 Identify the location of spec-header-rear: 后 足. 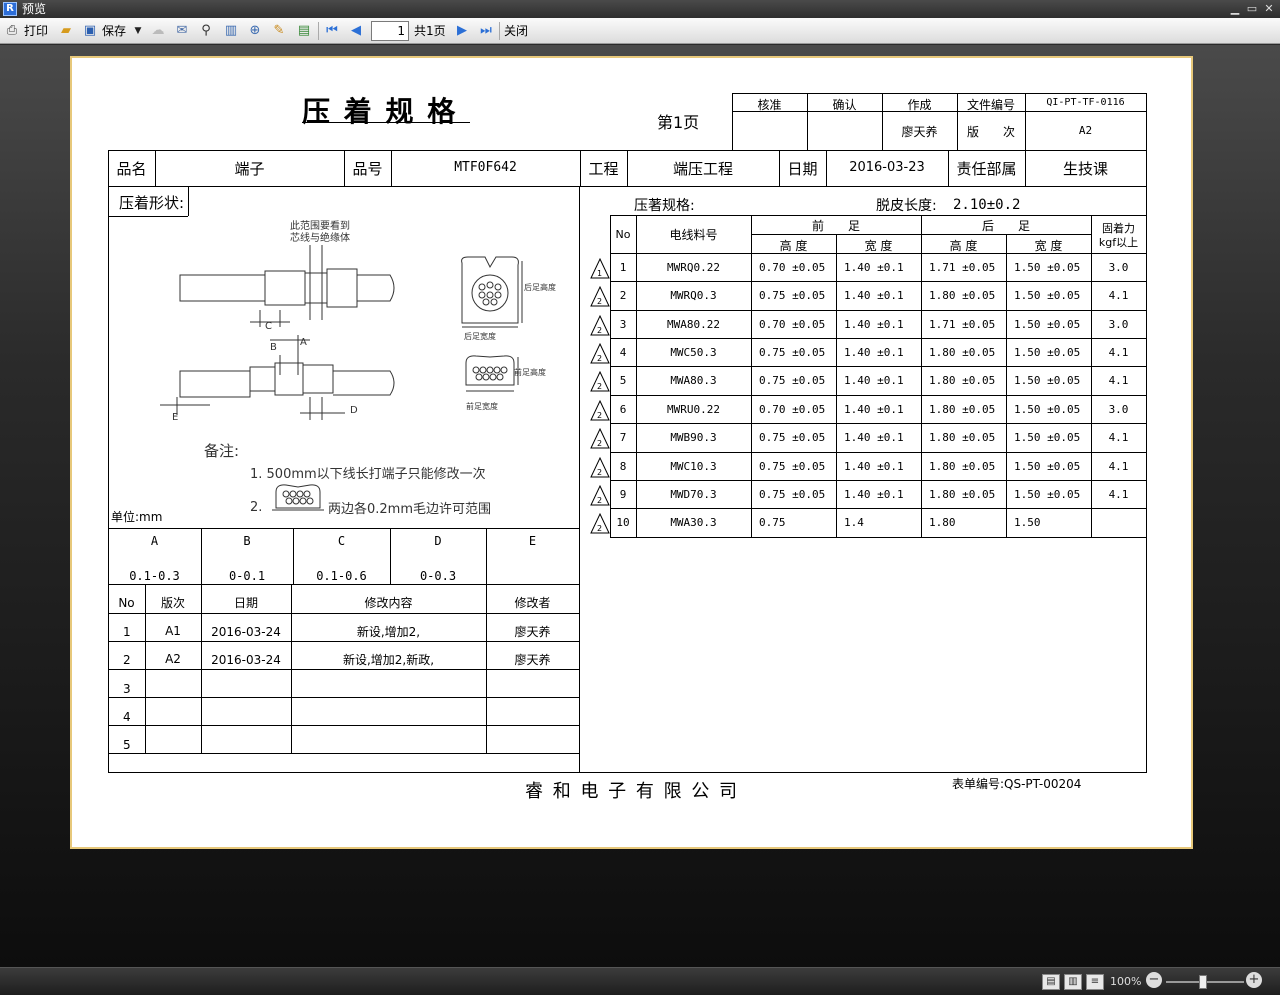
(1005, 226).